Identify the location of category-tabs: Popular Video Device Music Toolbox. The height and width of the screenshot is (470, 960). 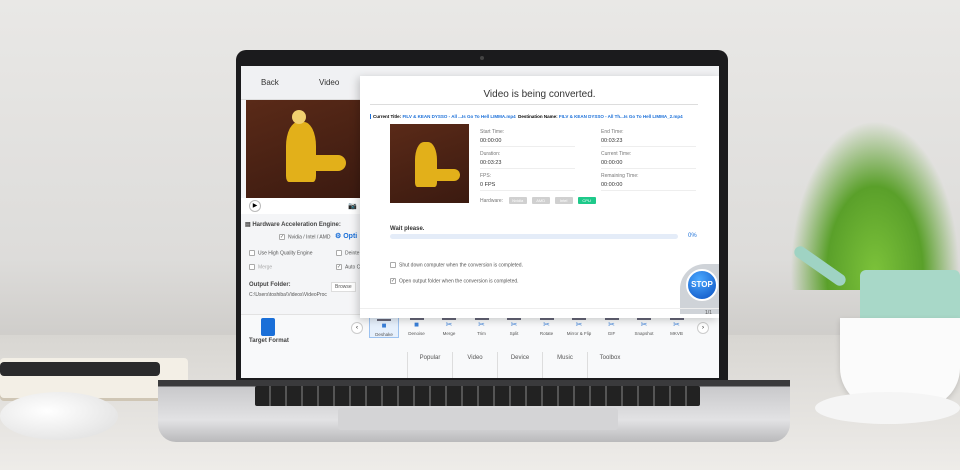
(547, 365).